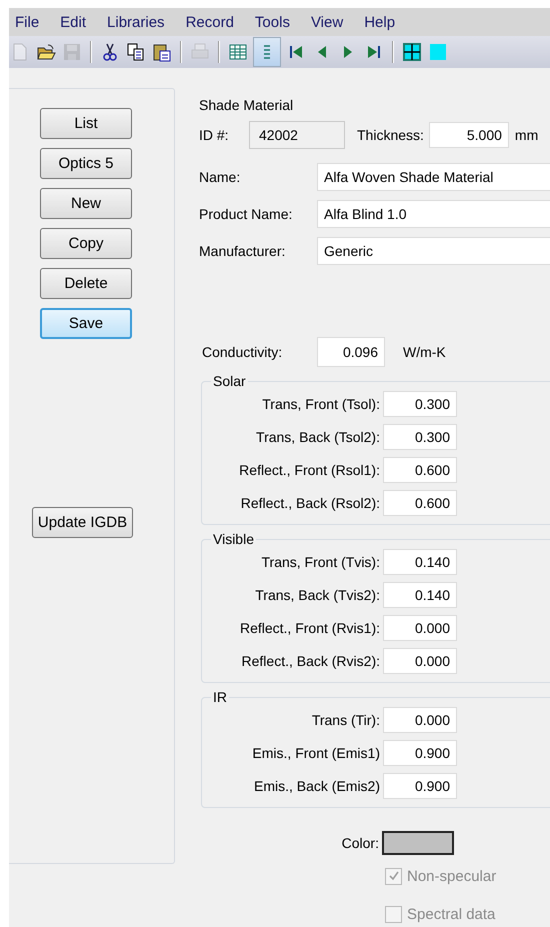  I want to click on menu-item: Help, so click(380, 22).